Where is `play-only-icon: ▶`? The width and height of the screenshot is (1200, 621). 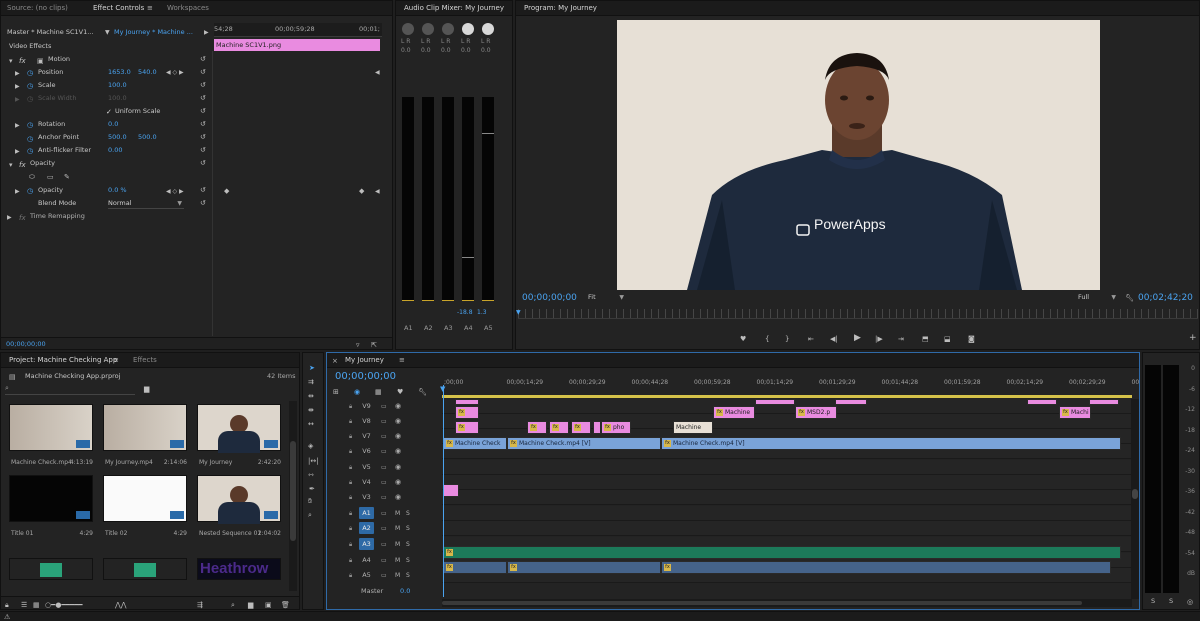
play-only-icon: ▶ is located at coordinates (206, 33).